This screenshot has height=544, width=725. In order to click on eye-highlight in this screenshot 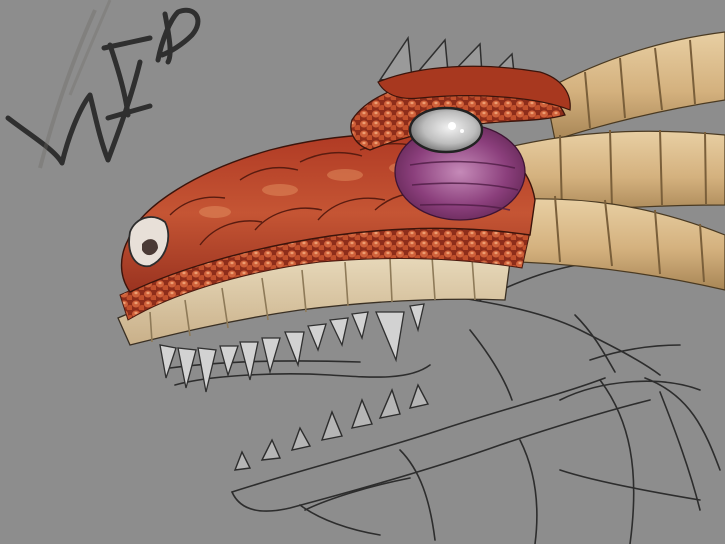, I will do `click(452, 126)`.